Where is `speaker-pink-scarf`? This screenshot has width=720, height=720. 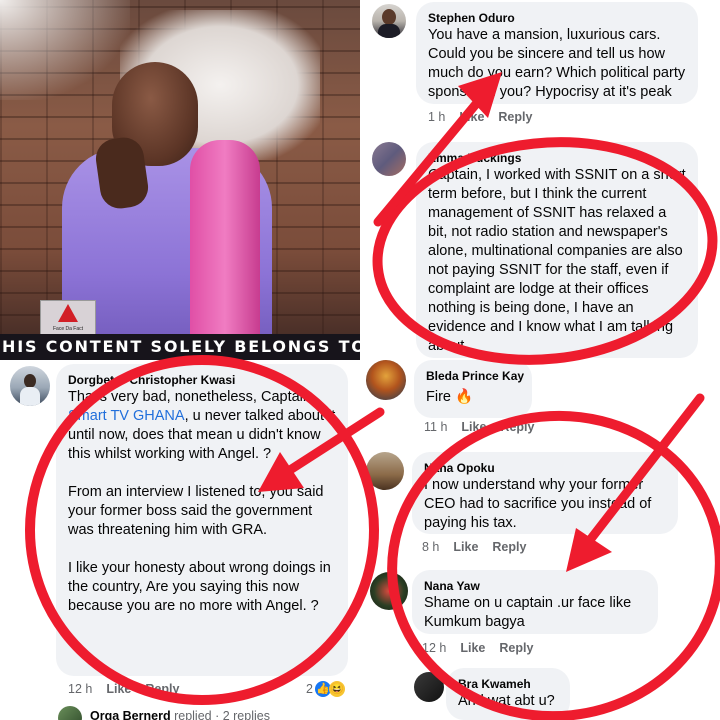 speaker-pink-scarf is located at coordinates (225, 250).